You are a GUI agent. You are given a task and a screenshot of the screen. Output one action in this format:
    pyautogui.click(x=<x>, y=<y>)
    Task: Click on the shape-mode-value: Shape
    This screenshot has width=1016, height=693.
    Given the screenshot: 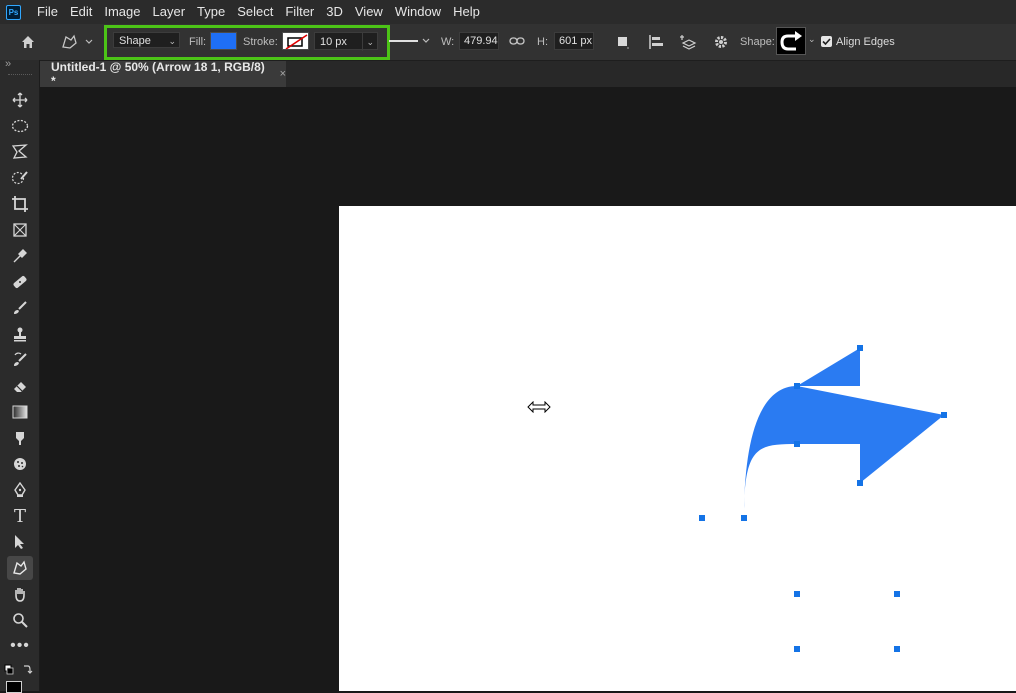 What is the action you would take?
    pyautogui.click(x=135, y=41)
    